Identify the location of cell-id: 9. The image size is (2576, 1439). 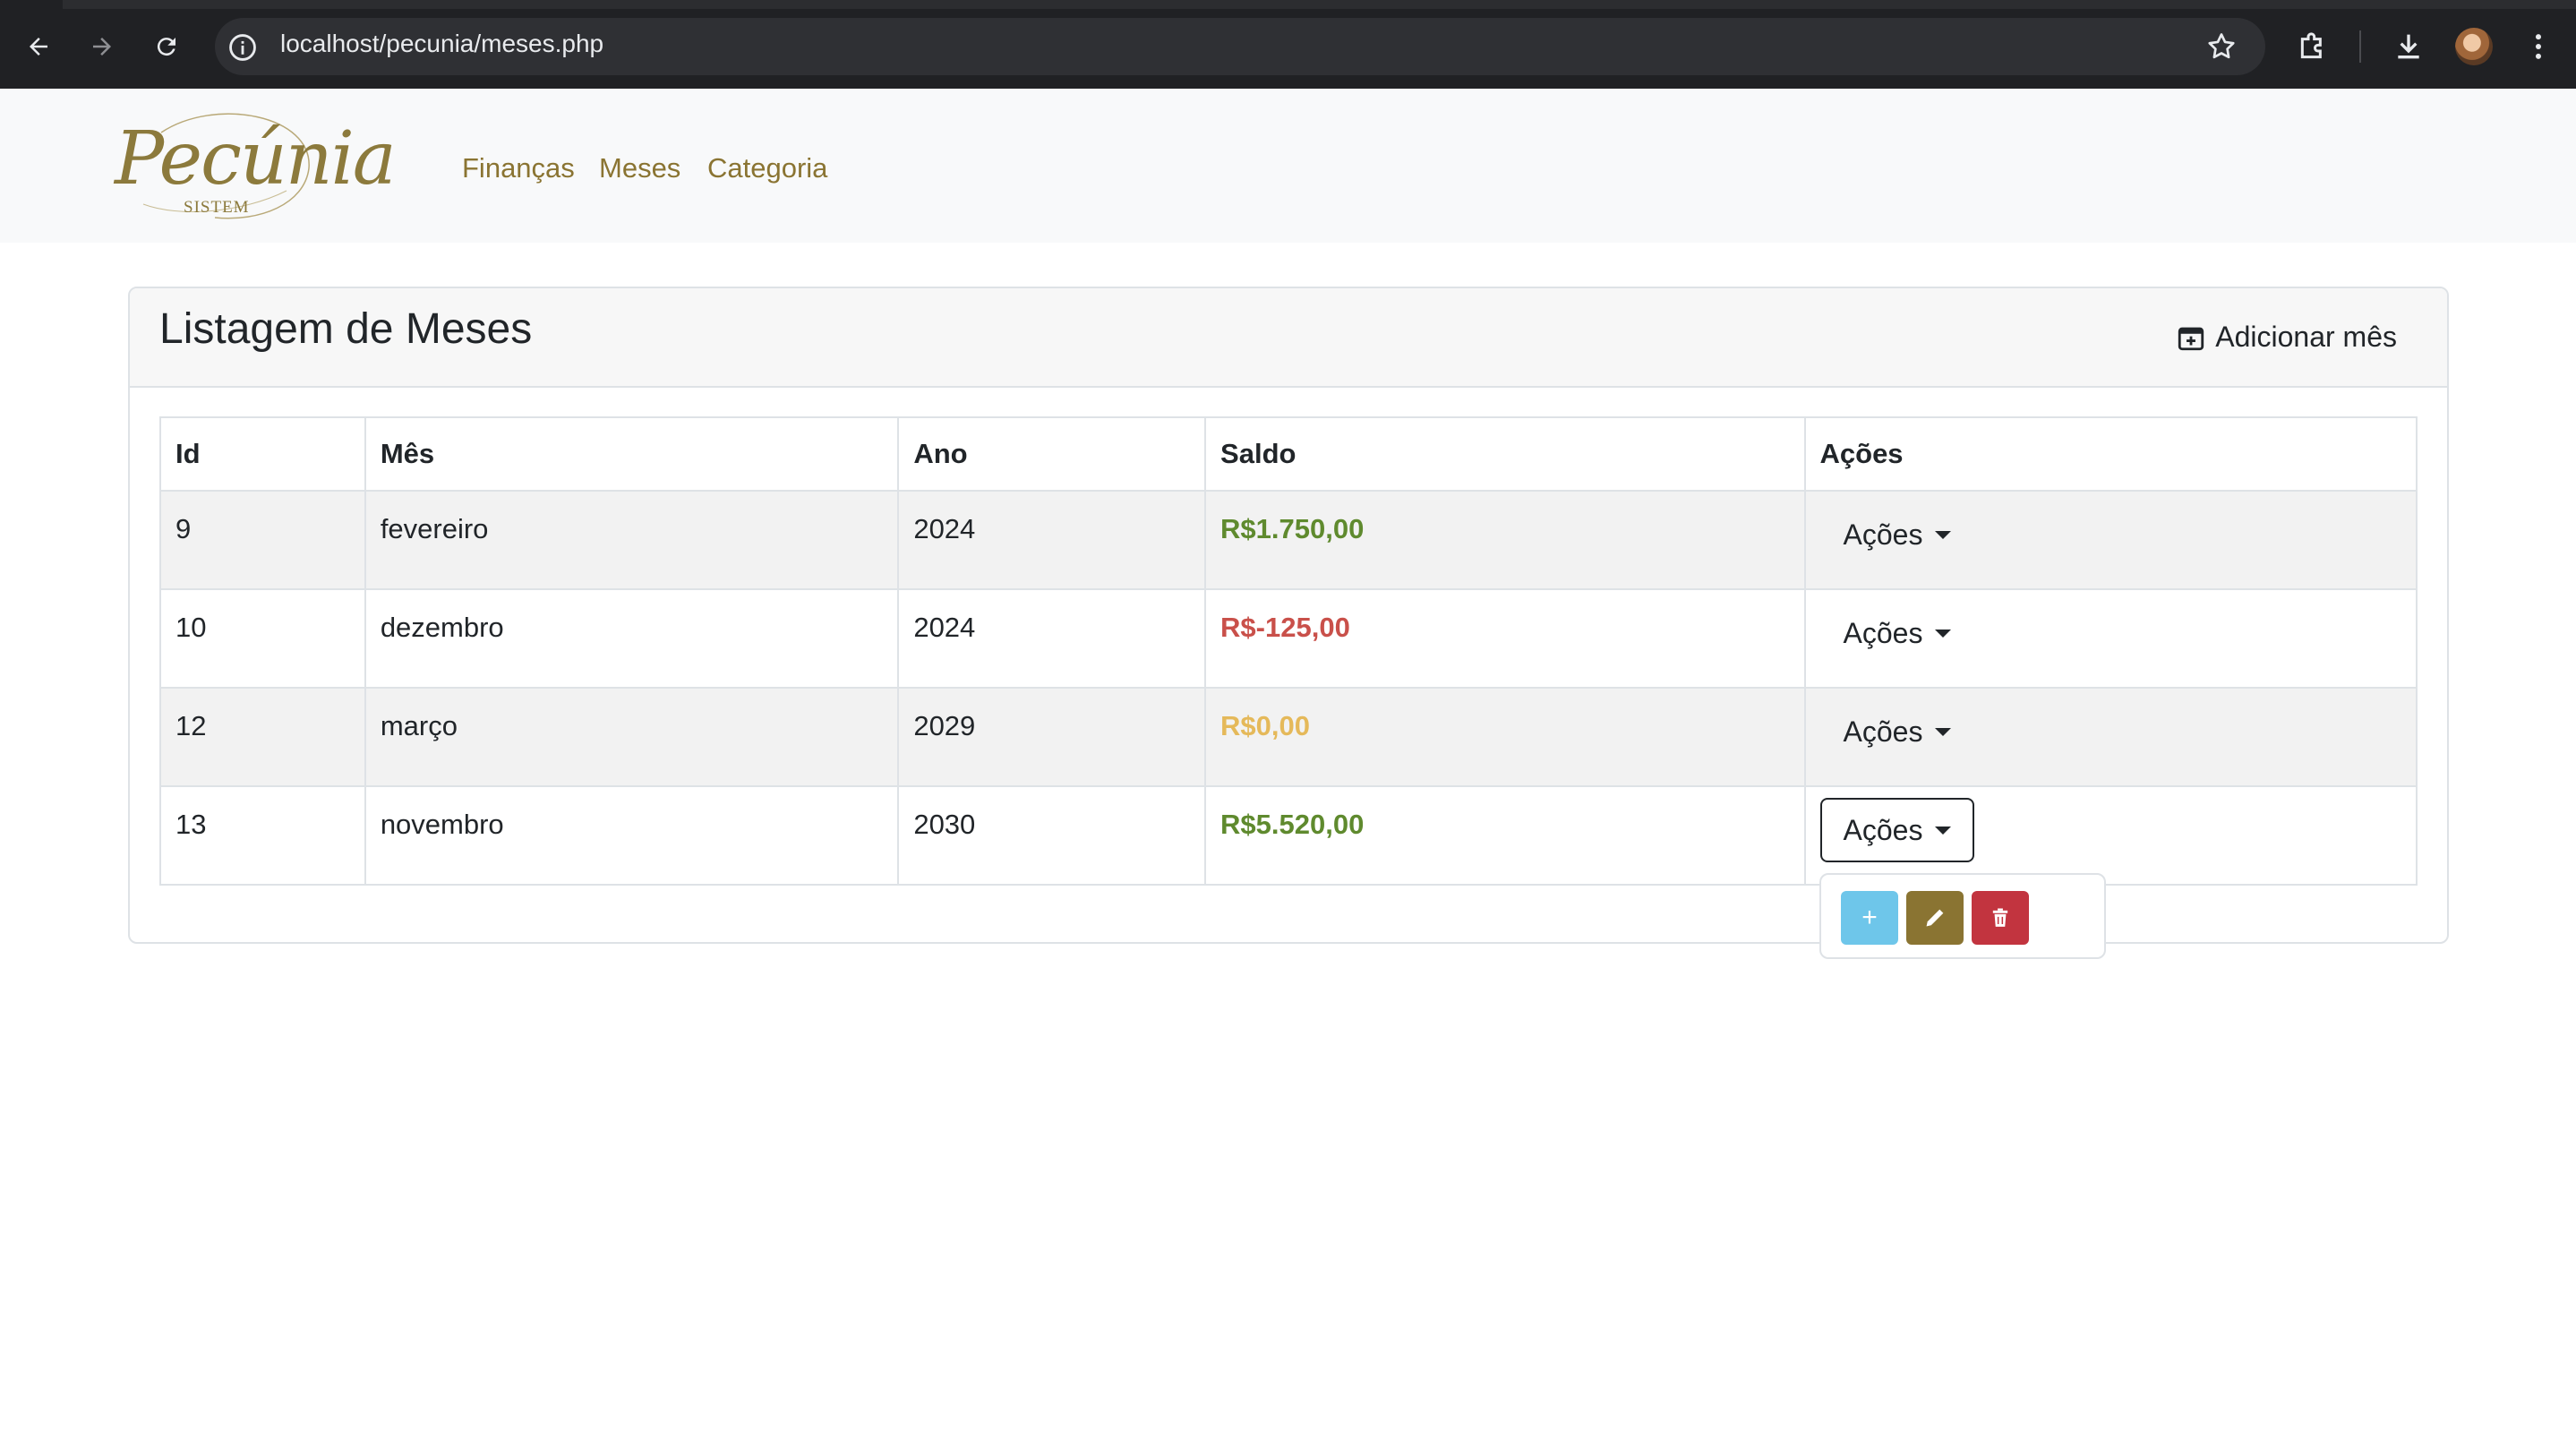
(262, 540).